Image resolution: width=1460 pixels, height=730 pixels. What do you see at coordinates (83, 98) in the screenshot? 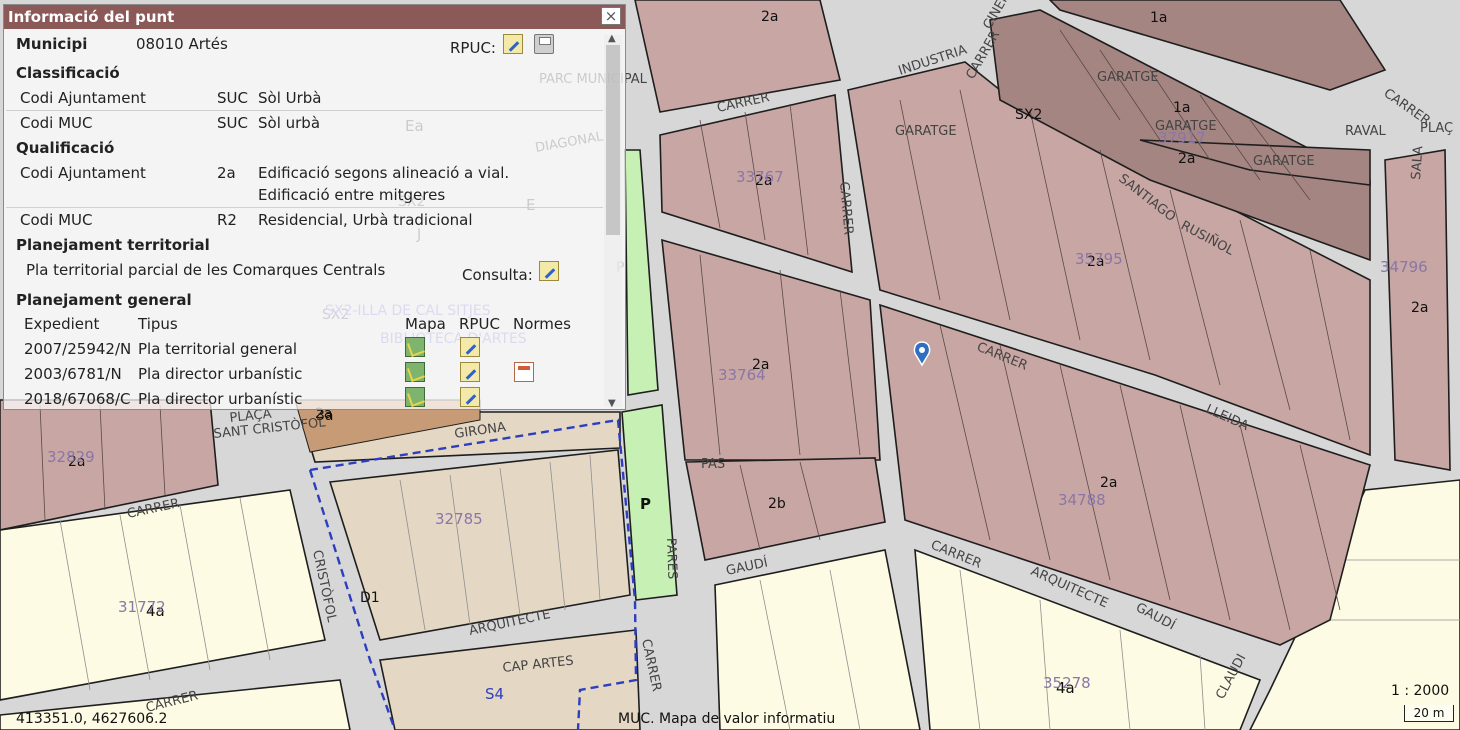
I see `class-row-label: Codi Ajuntament` at bounding box center [83, 98].